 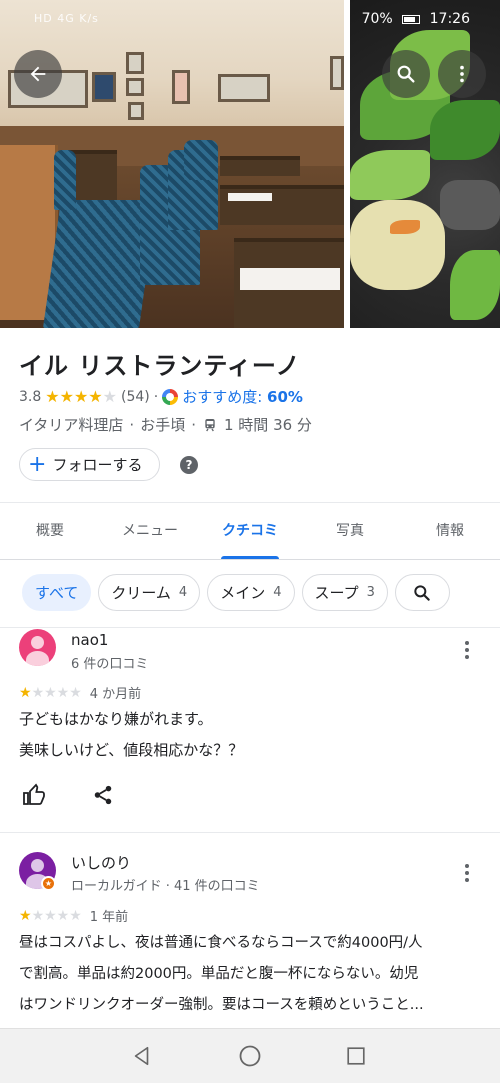 I want to click on more-vert-icon, so click(x=462, y=74).